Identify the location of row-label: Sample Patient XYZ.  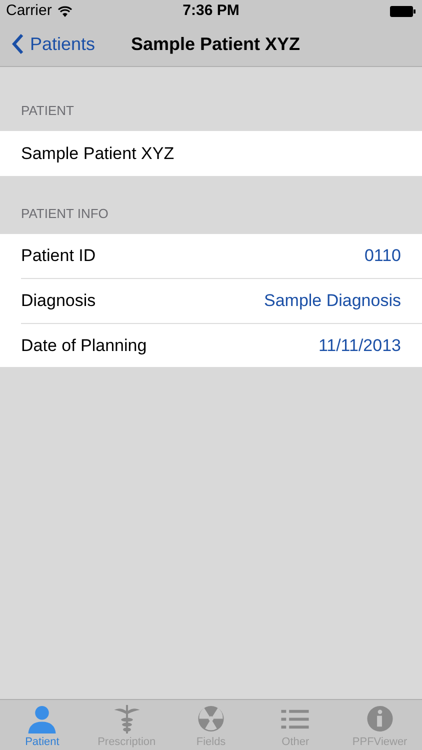
(97, 153).